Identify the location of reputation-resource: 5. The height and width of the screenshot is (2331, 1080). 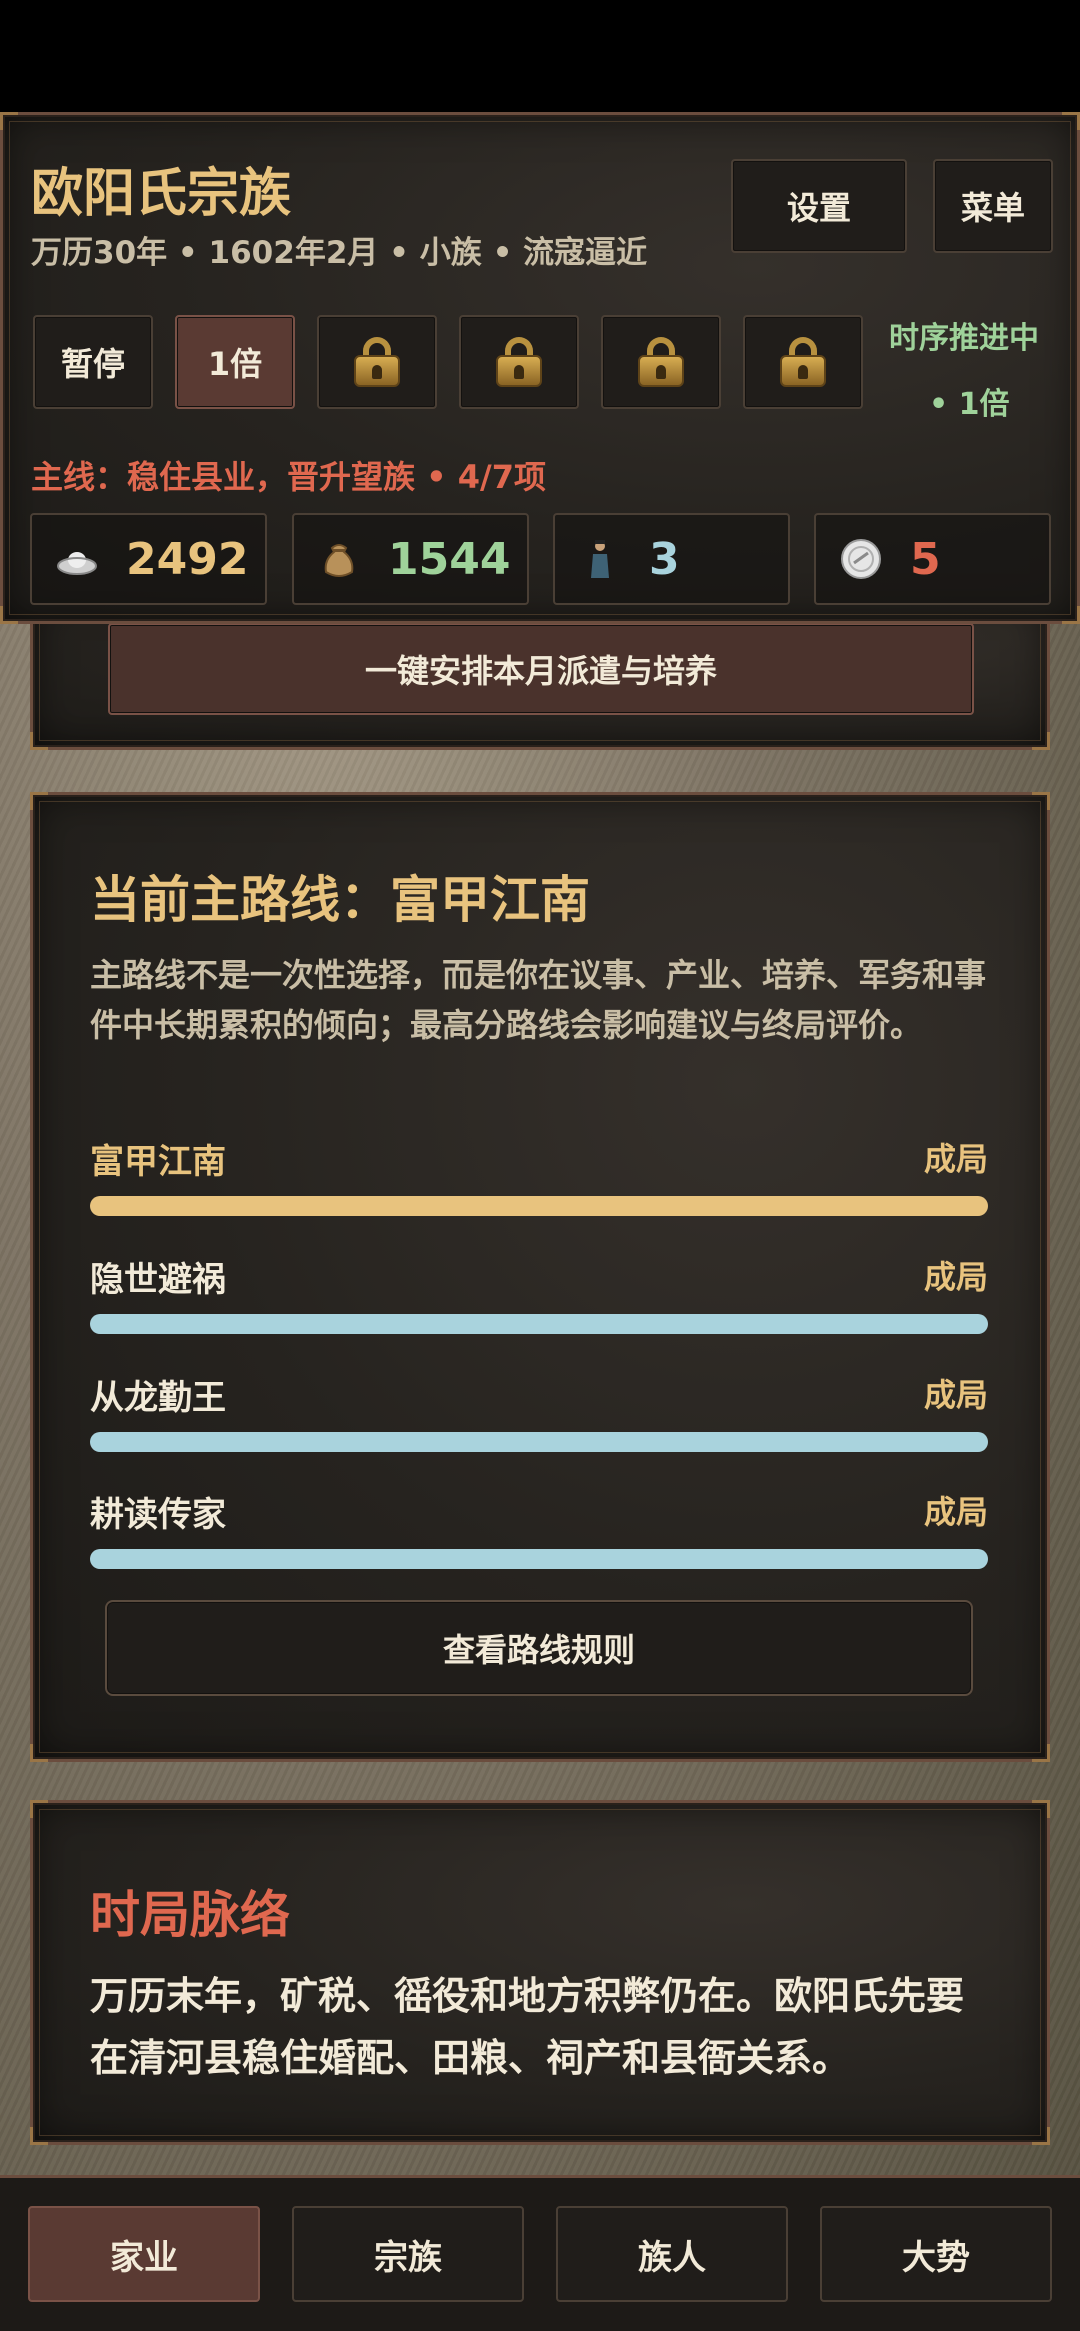
(932, 559).